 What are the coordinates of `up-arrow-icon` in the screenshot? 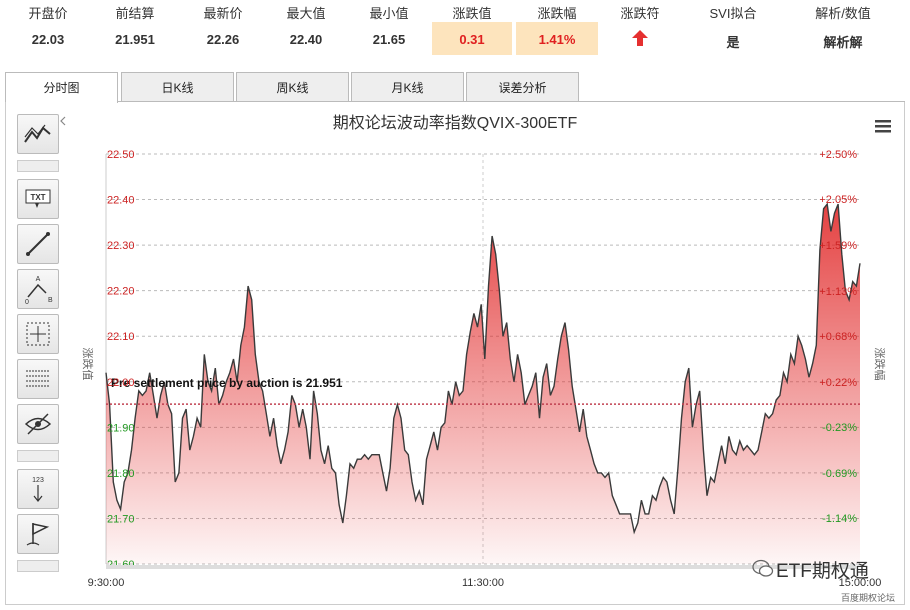 It's located at (640, 38).